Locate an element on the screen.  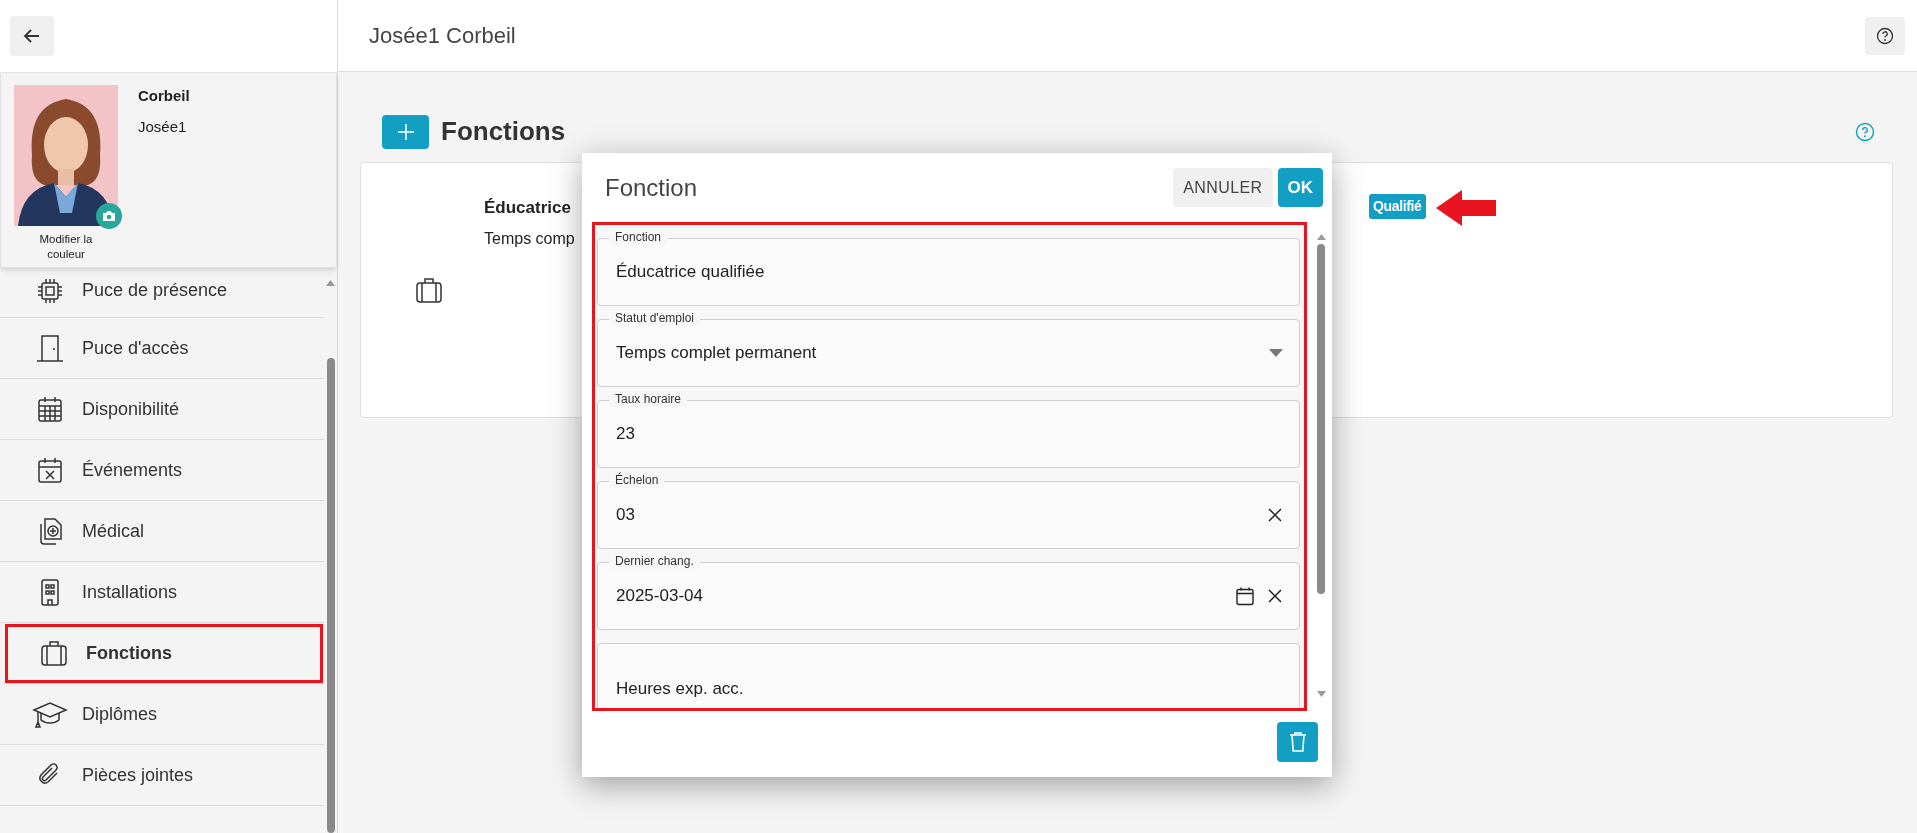
field-label: Dernier chang. is located at coordinates (654, 561).